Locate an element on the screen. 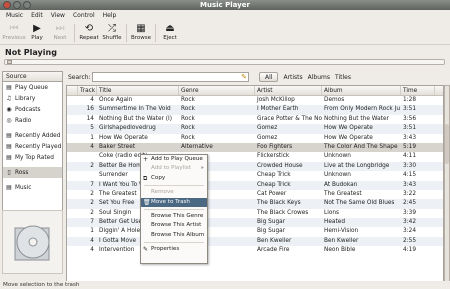 This screenshot has width=450, height=289. table-cell: Big Sugar is located at coordinates (271, 222).